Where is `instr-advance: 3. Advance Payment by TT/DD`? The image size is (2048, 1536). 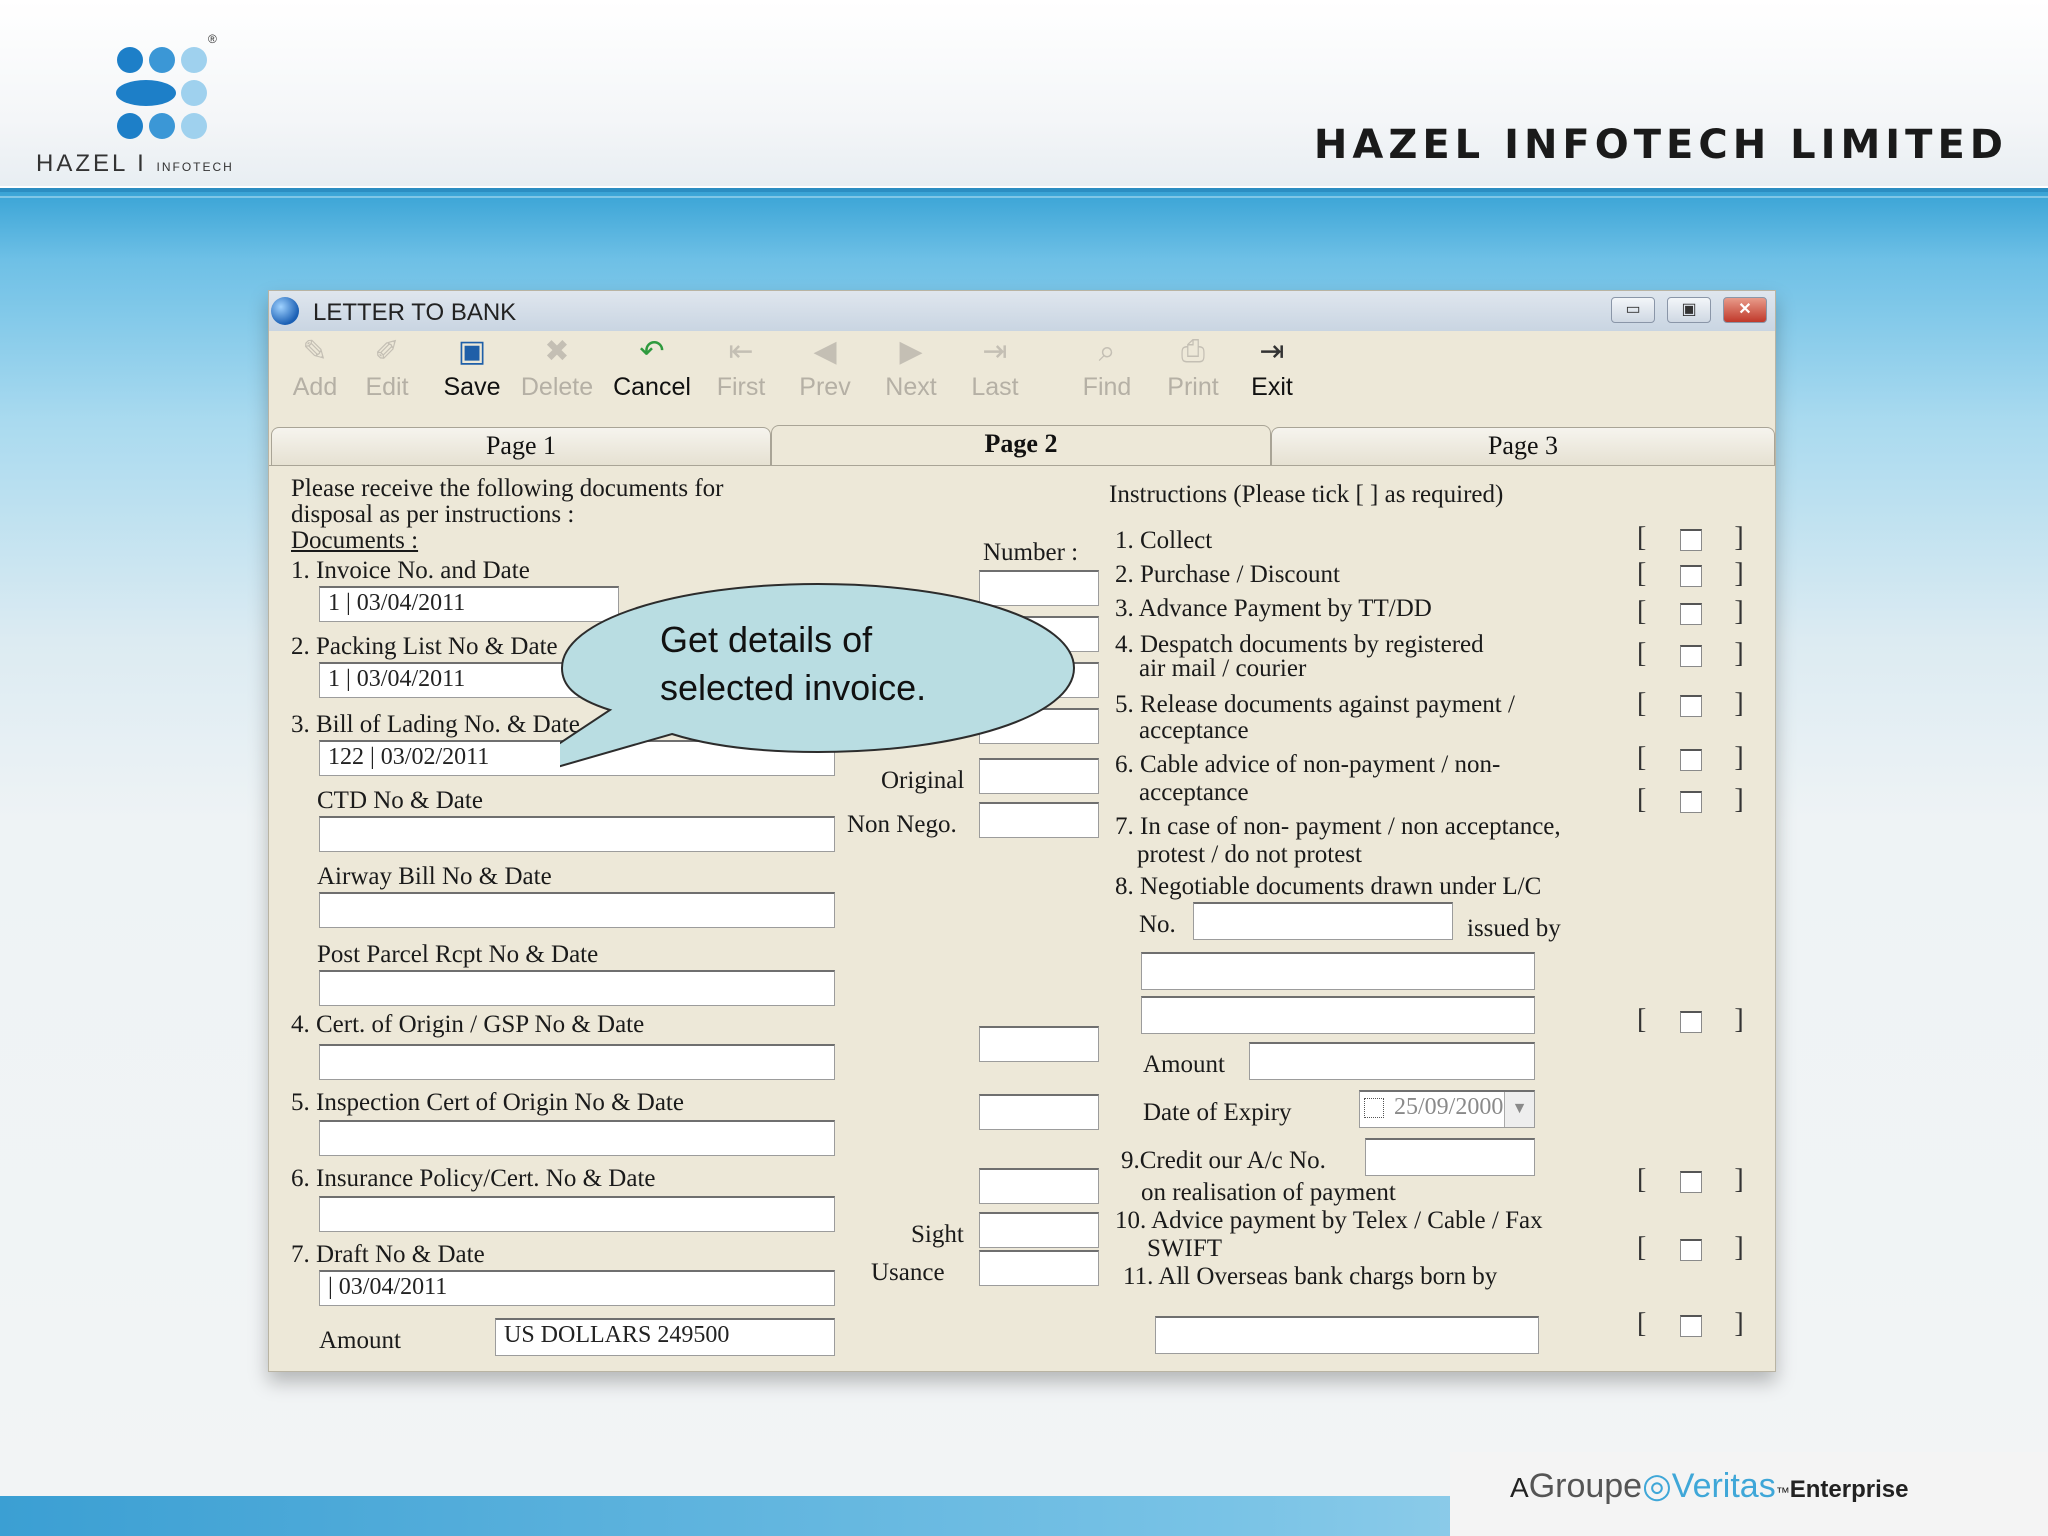 instr-advance: 3. Advance Payment by TT/DD is located at coordinates (1273, 608).